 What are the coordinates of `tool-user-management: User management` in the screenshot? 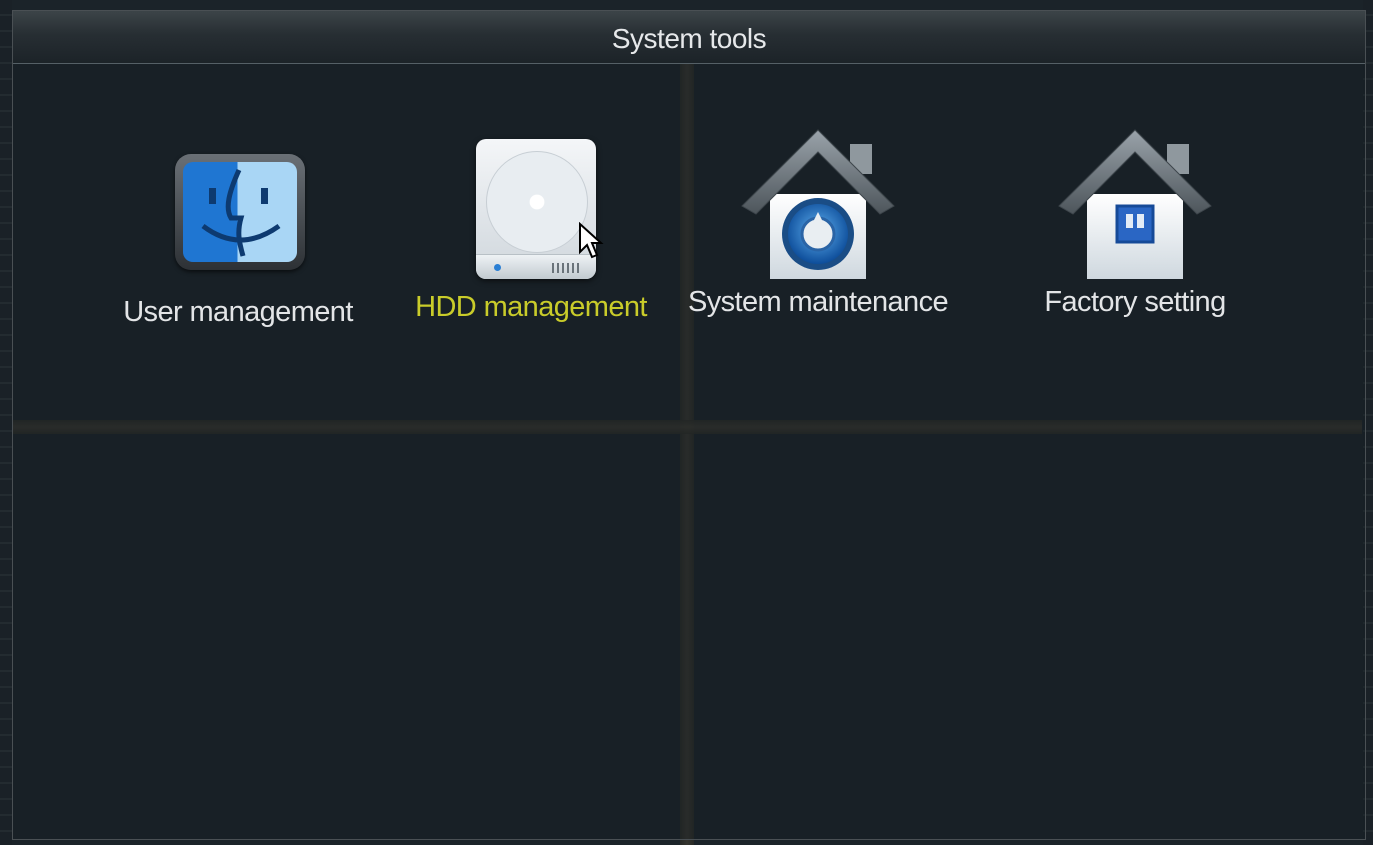 It's located at (238, 231).